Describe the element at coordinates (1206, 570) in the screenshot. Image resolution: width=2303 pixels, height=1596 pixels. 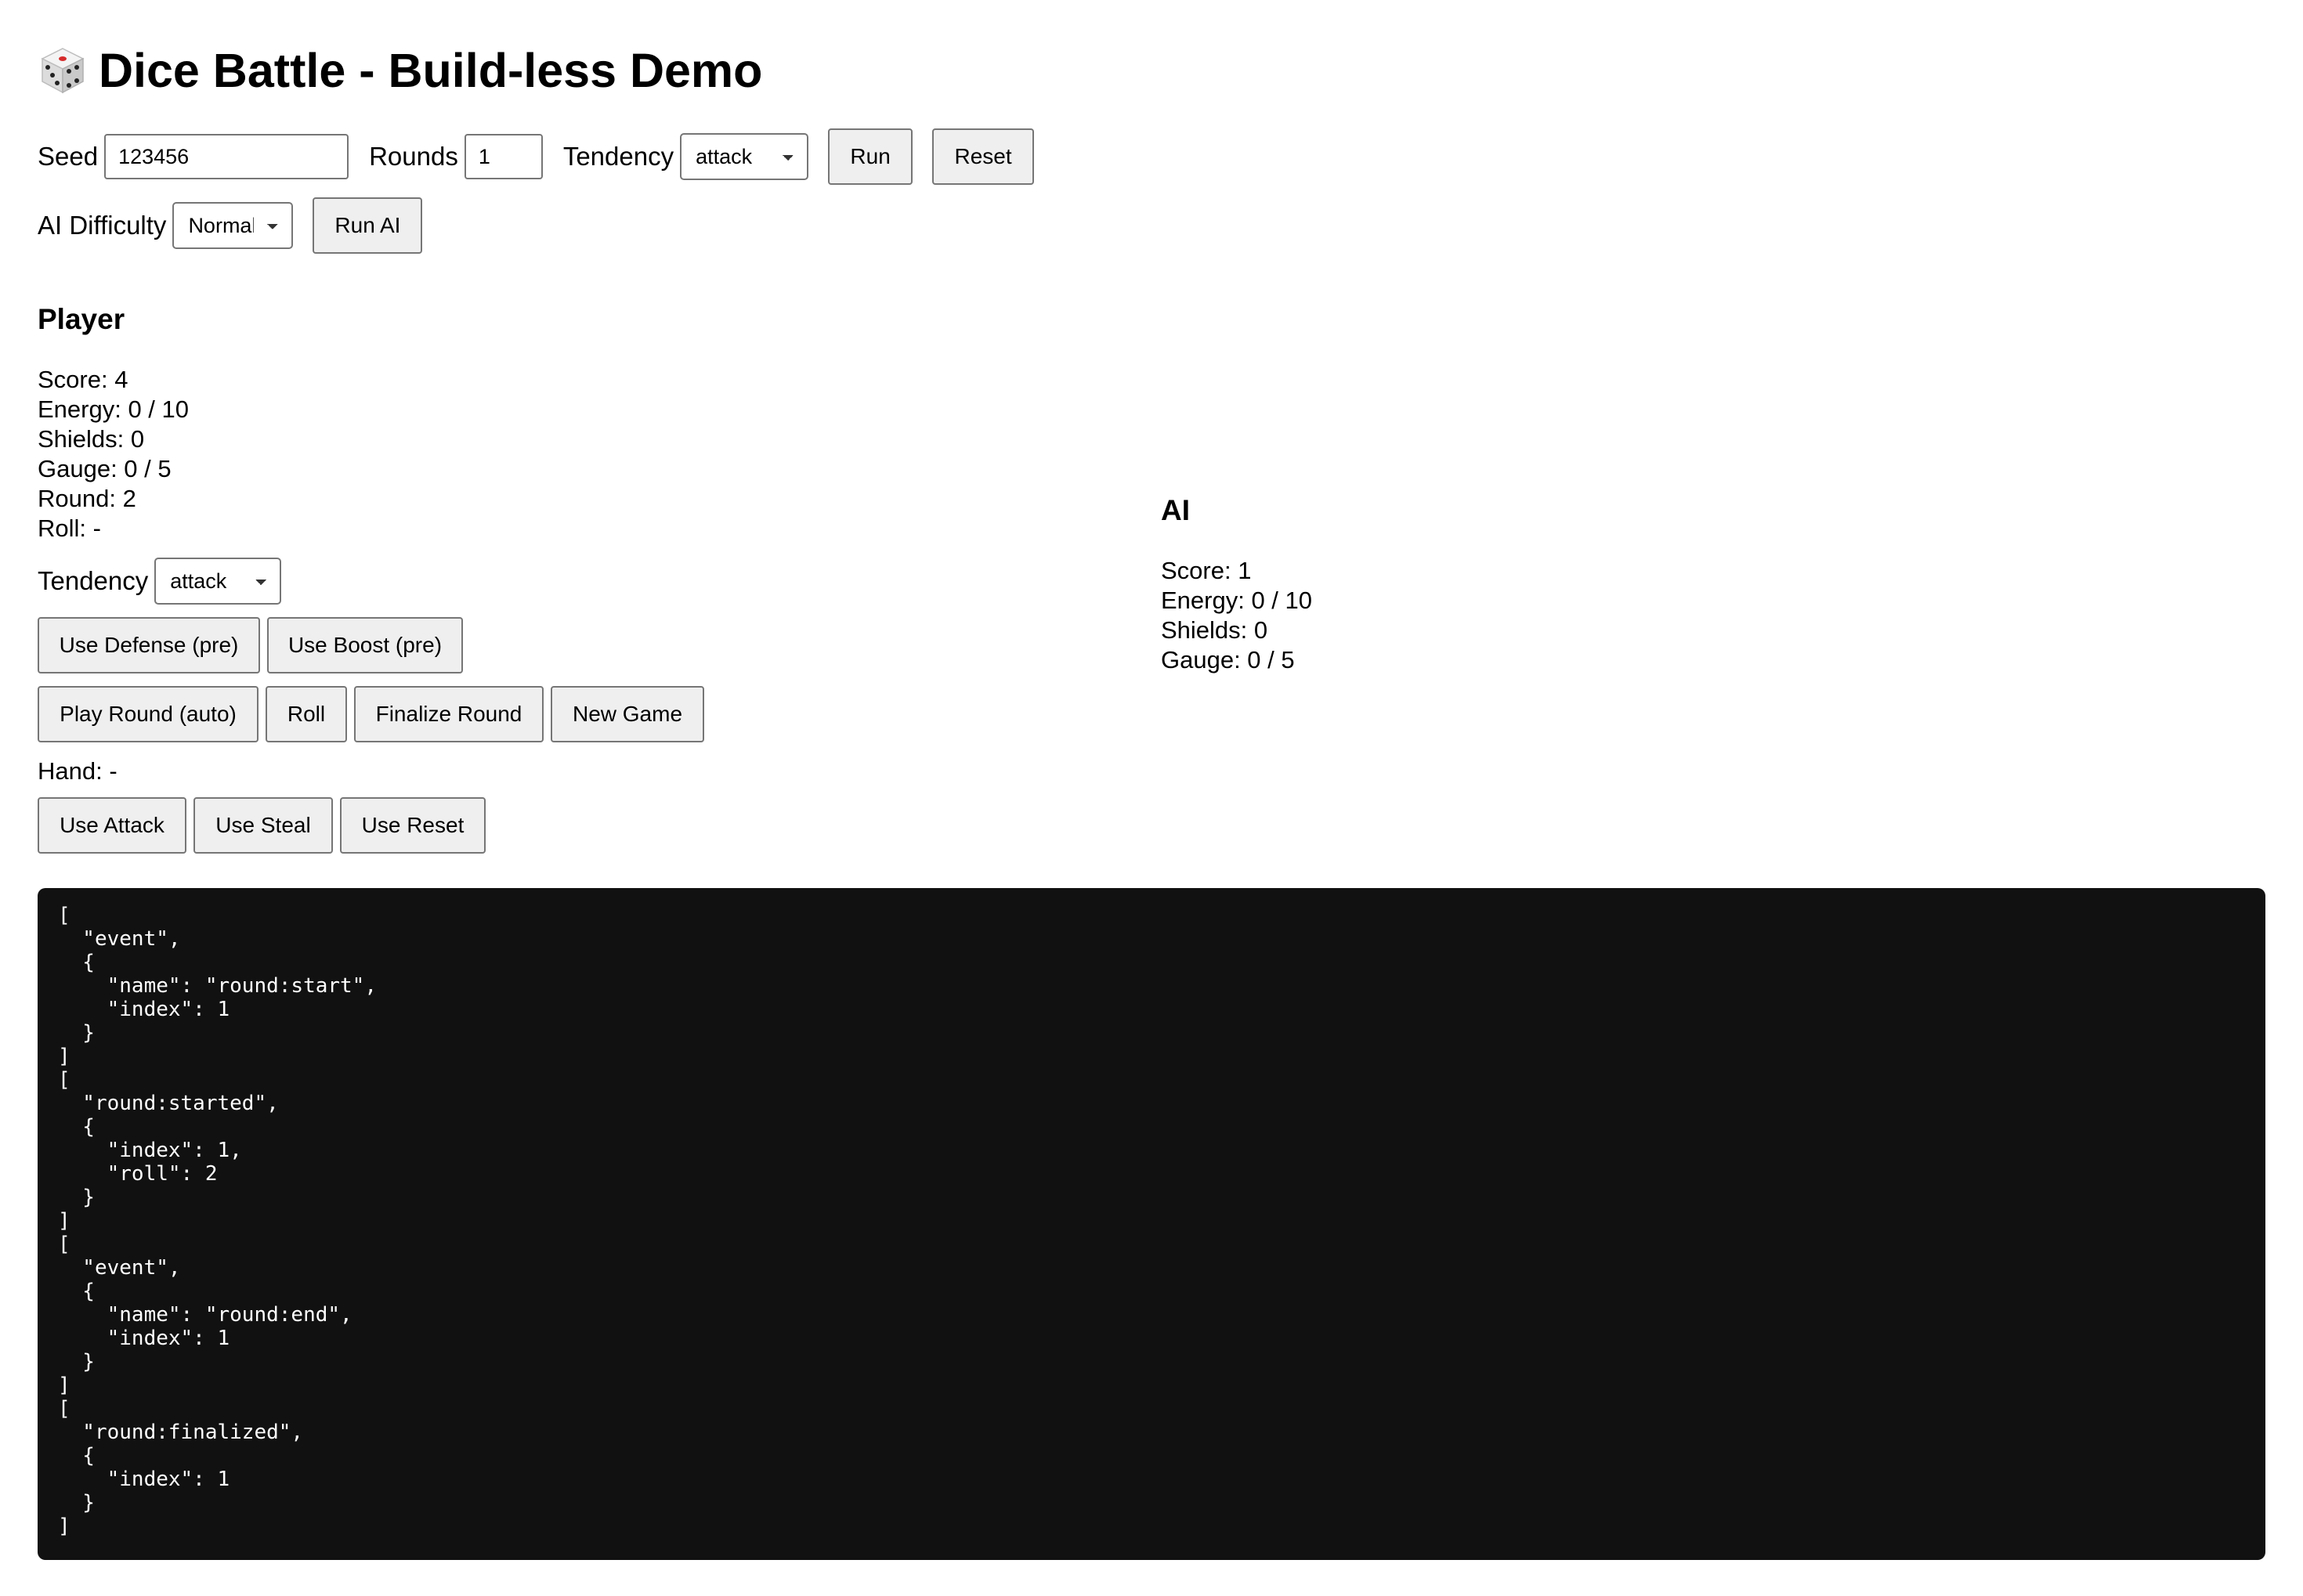
I see `ai-score: Score: 1` at that location.